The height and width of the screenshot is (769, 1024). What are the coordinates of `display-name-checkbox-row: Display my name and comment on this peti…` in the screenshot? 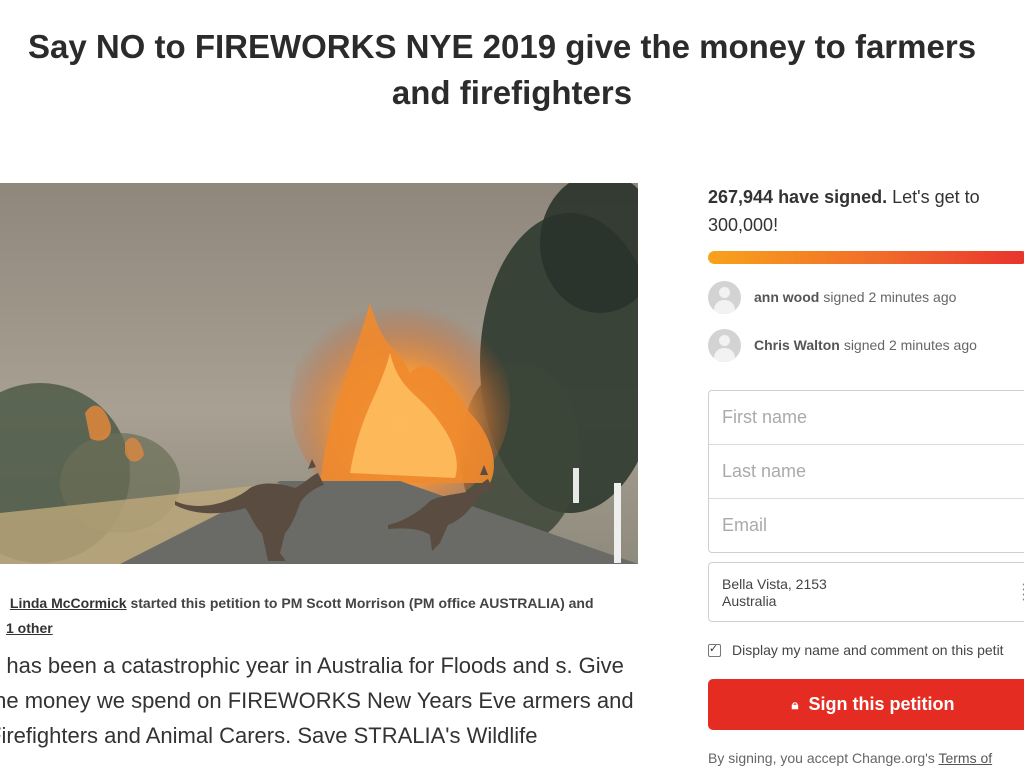 It's located at (866, 650).